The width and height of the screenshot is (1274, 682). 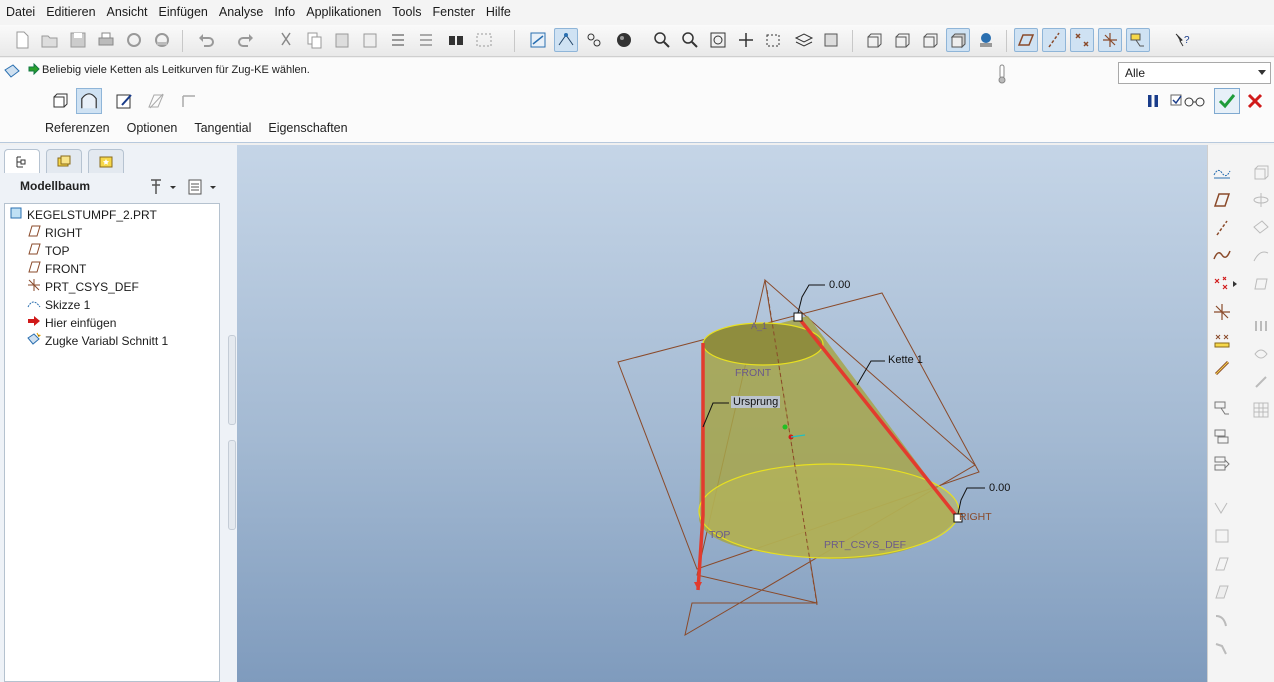 I want to click on surface-option-icon, so click(x=89, y=101).